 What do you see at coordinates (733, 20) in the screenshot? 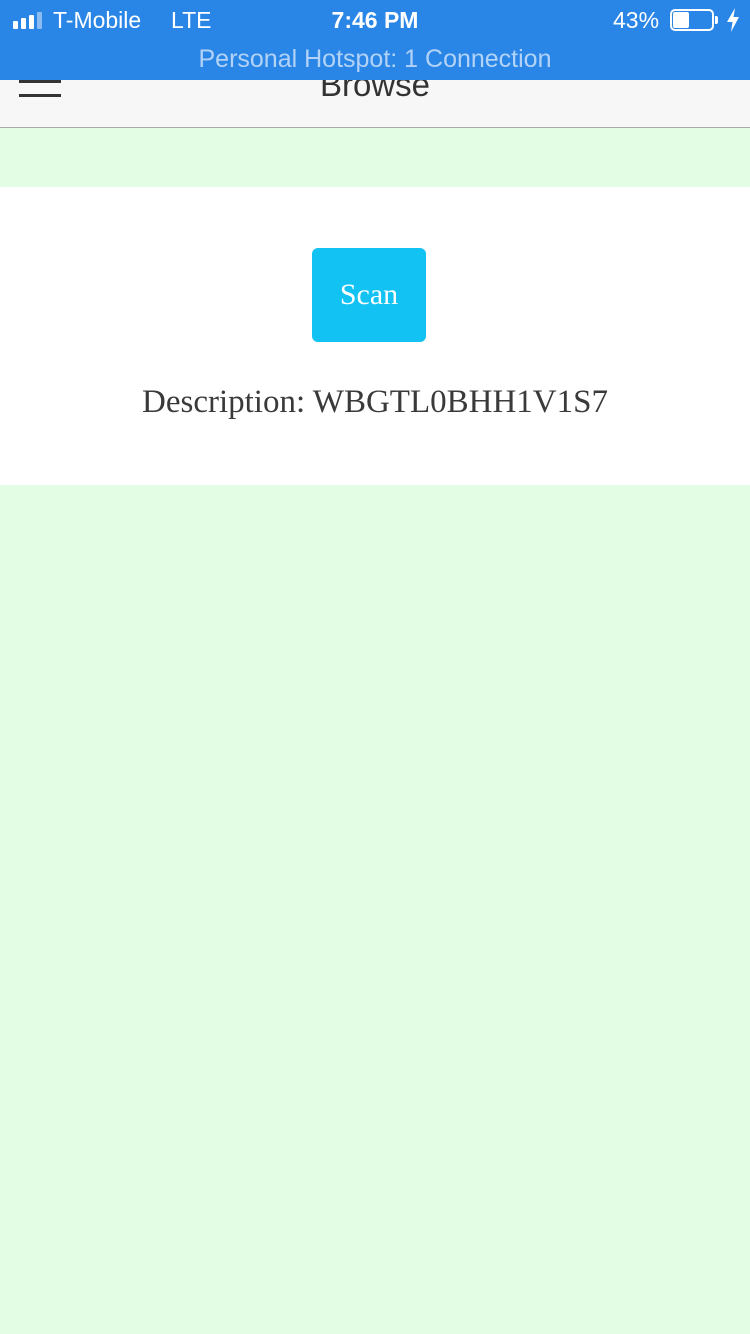
I see `charging-bolt-icon` at bounding box center [733, 20].